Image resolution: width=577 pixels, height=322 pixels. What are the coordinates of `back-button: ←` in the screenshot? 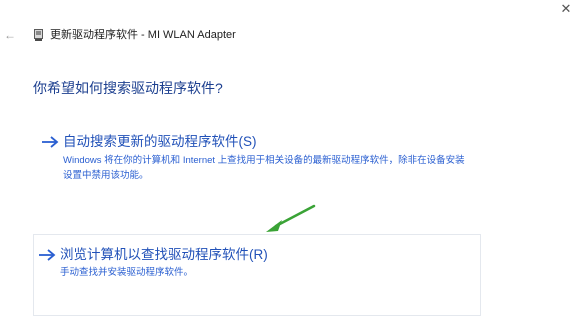 It's located at (11, 35).